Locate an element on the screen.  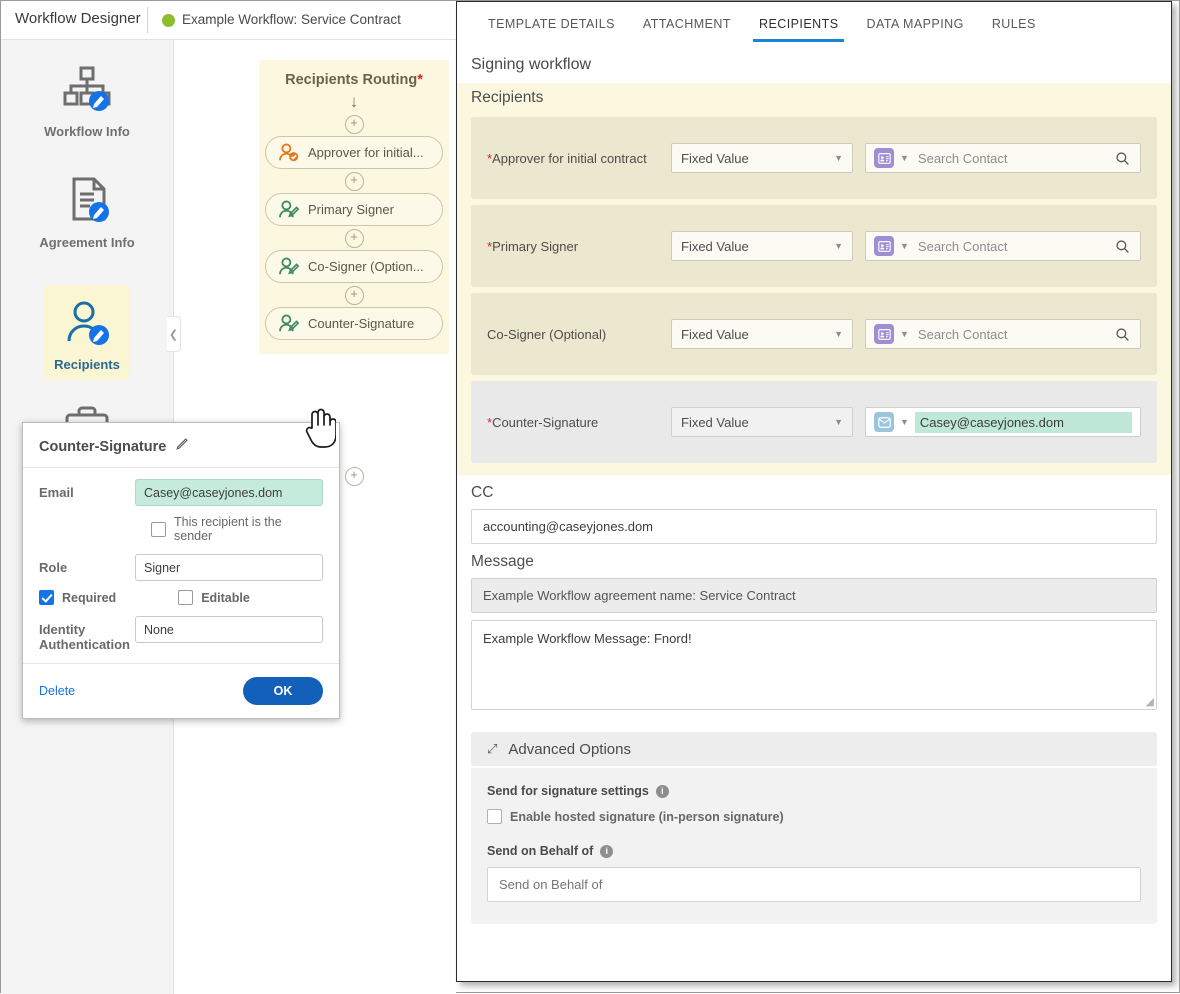
editable-label: Editable is located at coordinates (225, 597).